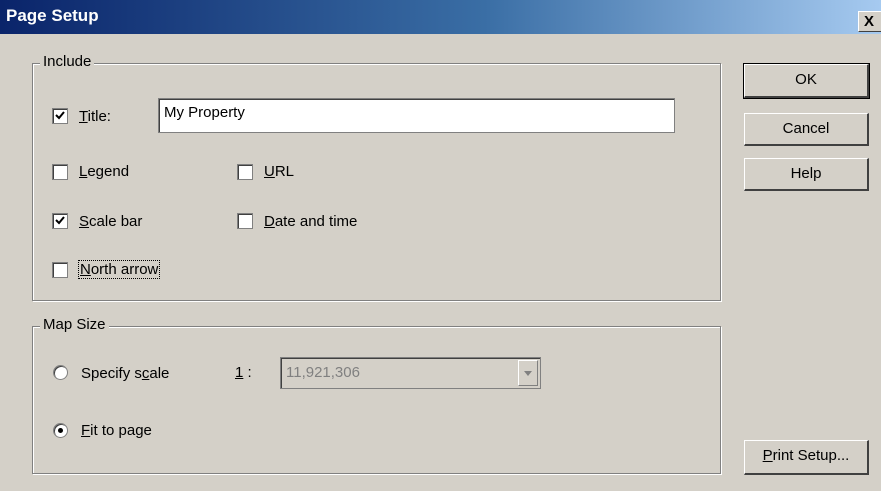  I want to click on specify-scale-radio, so click(60, 372).